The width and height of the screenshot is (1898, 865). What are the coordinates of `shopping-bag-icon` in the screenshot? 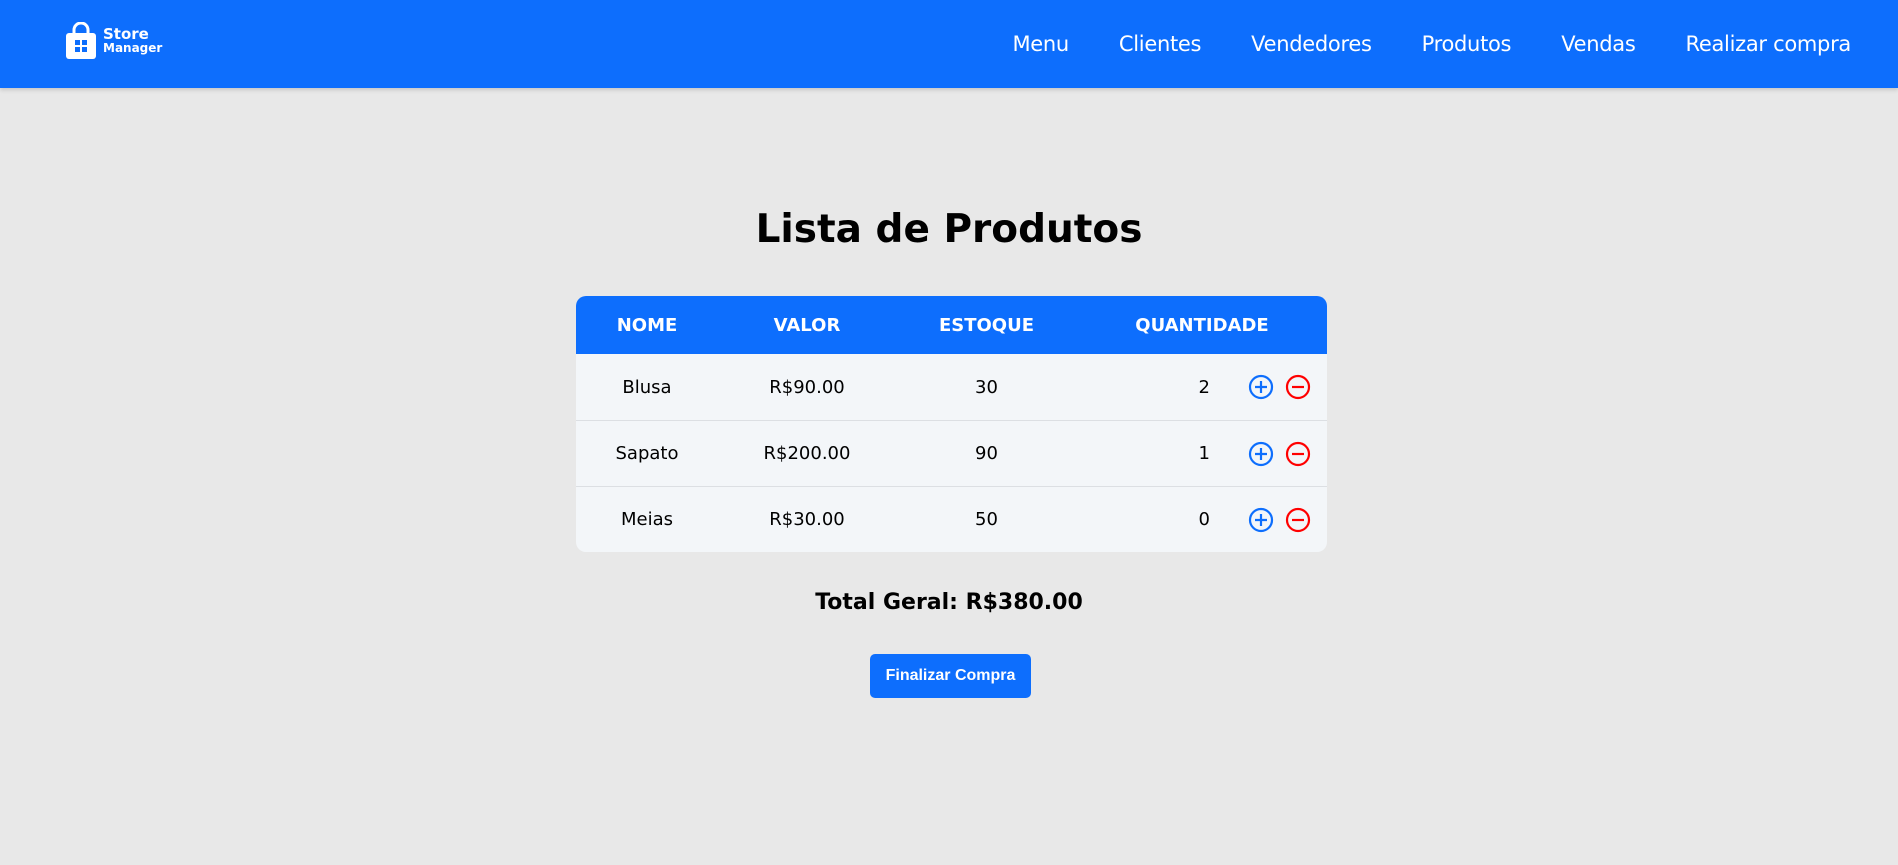 It's located at (81, 40).